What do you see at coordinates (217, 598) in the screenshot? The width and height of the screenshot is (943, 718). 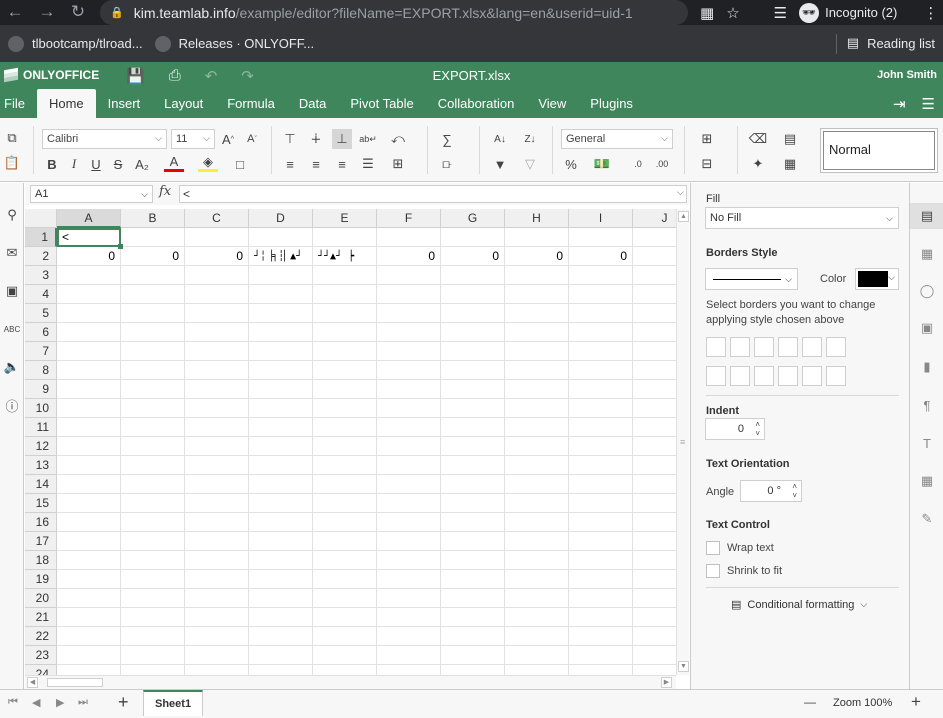 I see `cell-c20` at bounding box center [217, 598].